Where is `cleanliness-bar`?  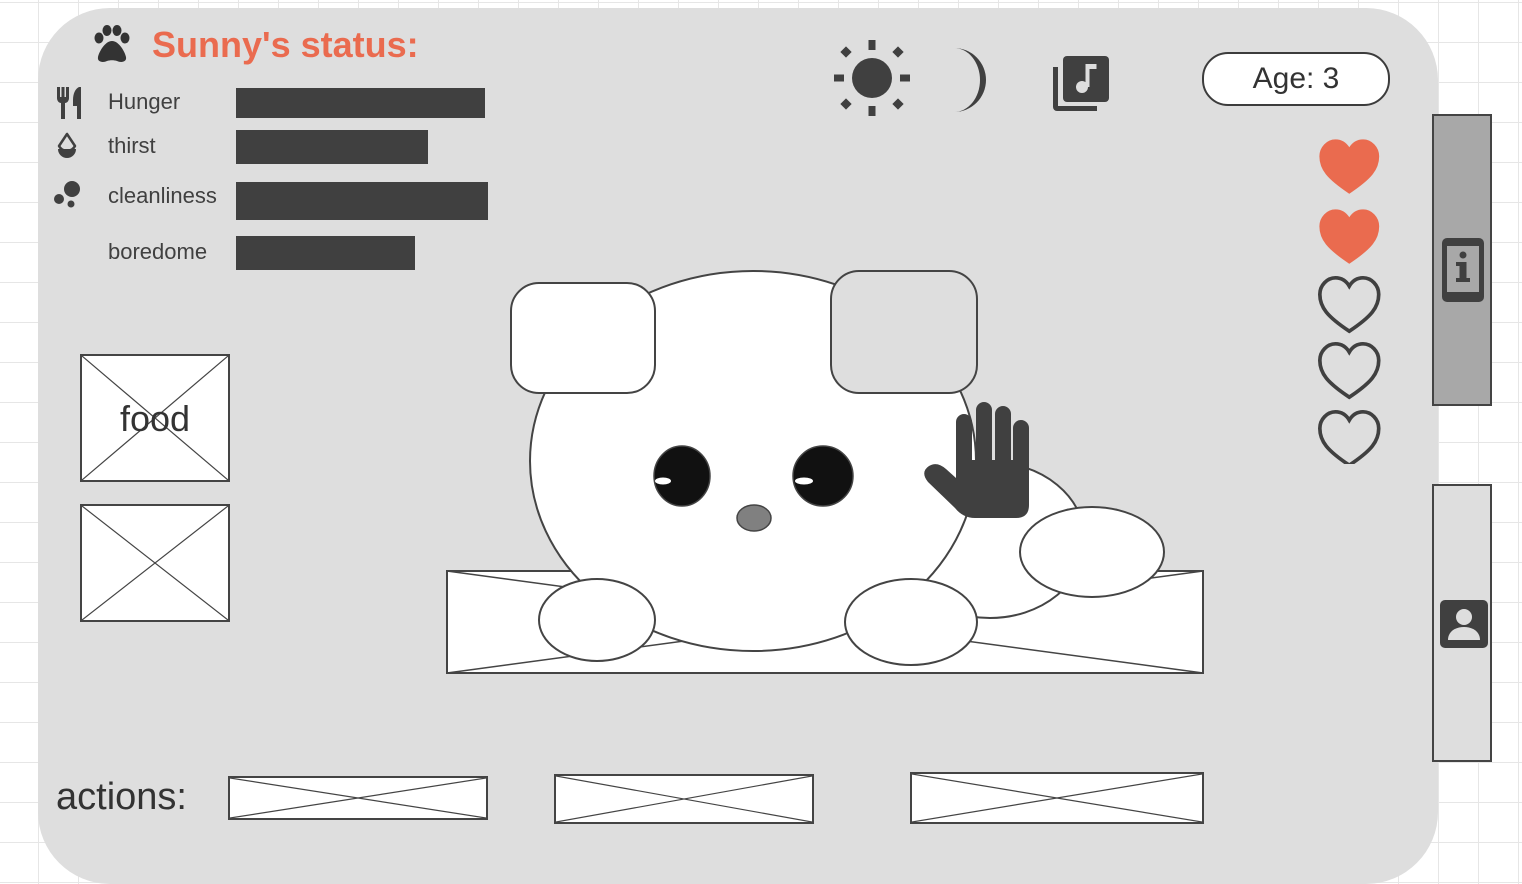
cleanliness-bar is located at coordinates (362, 201).